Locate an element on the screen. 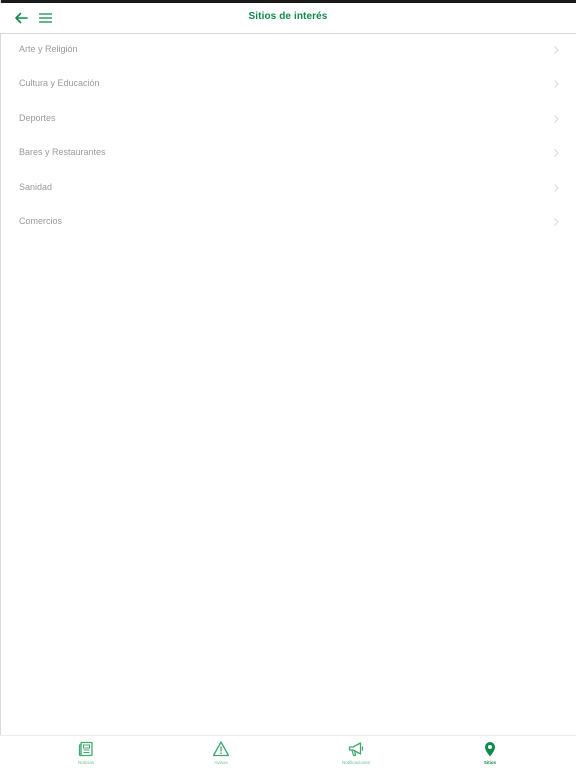 The height and width of the screenshot is (768, 576). category-item-label: Comercios is located at coordinates (41, 220).